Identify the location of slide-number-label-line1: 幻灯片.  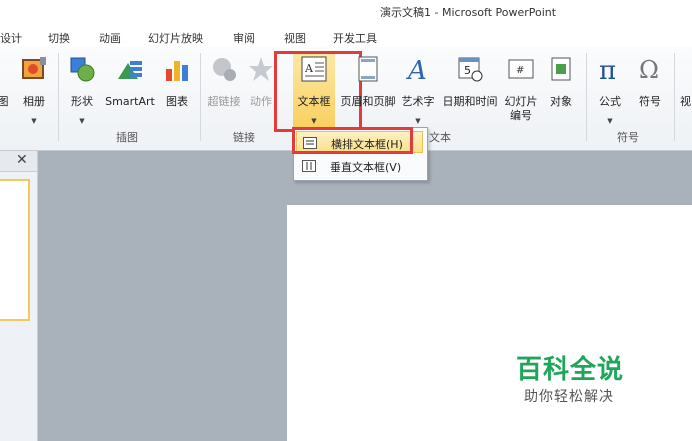
(521, 101).